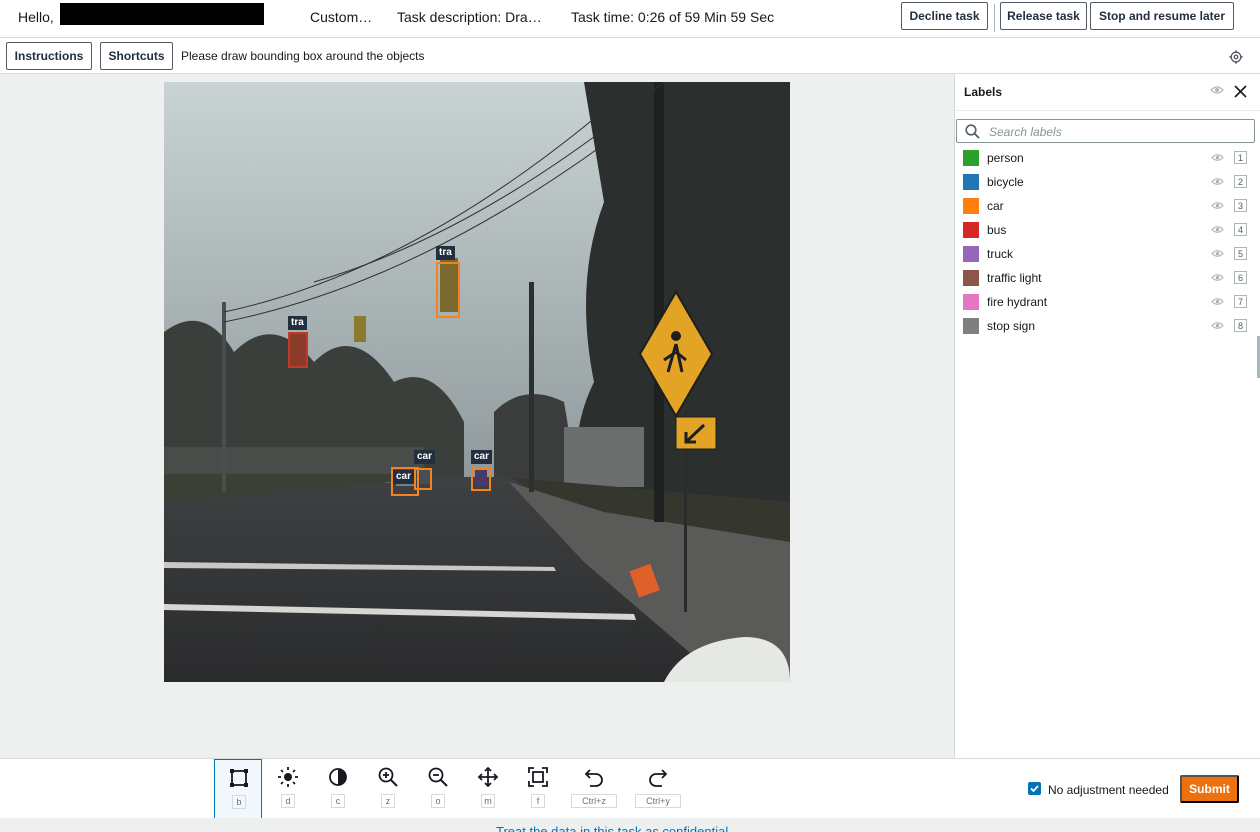  Describe the element at coordinates (1105, 231) in the screenshot. I see `label-item: bus 4` at that location.